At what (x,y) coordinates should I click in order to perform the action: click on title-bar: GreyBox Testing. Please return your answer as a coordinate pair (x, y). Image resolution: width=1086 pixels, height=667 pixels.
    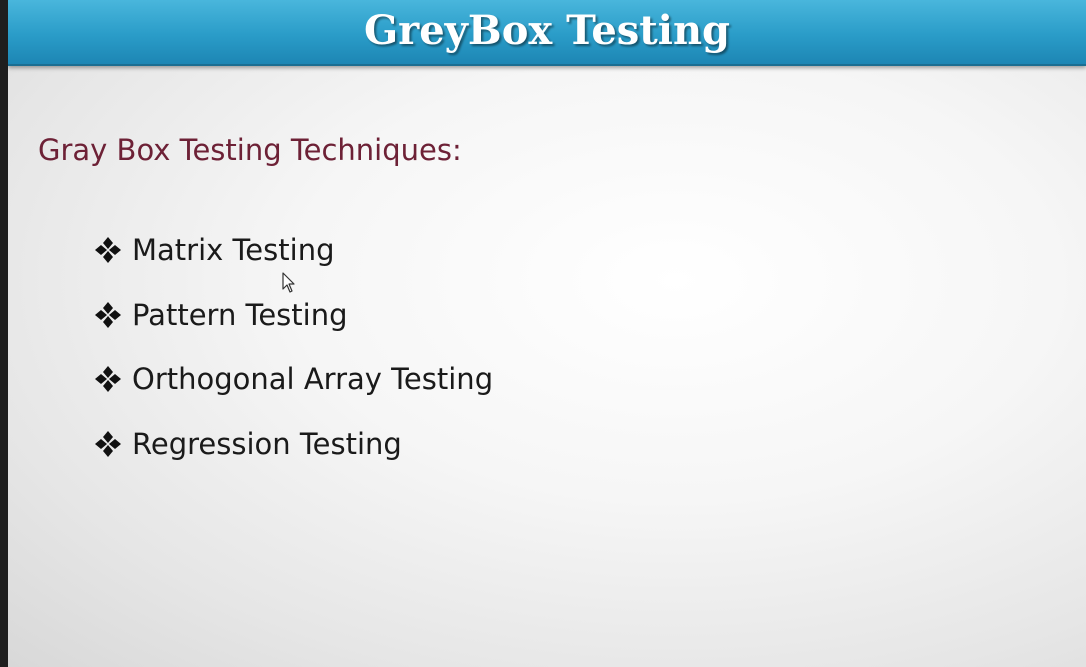
    Looking at the image, I should click on (547, 33).